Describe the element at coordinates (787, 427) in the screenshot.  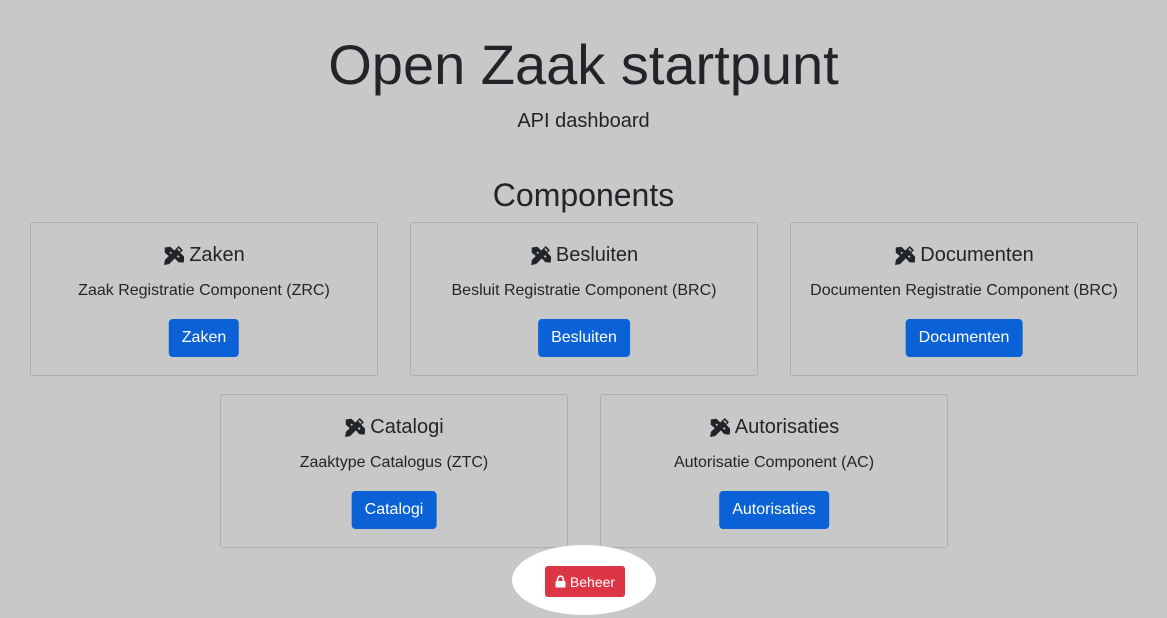
I see `card-title-text: Autorisaties` at that location.